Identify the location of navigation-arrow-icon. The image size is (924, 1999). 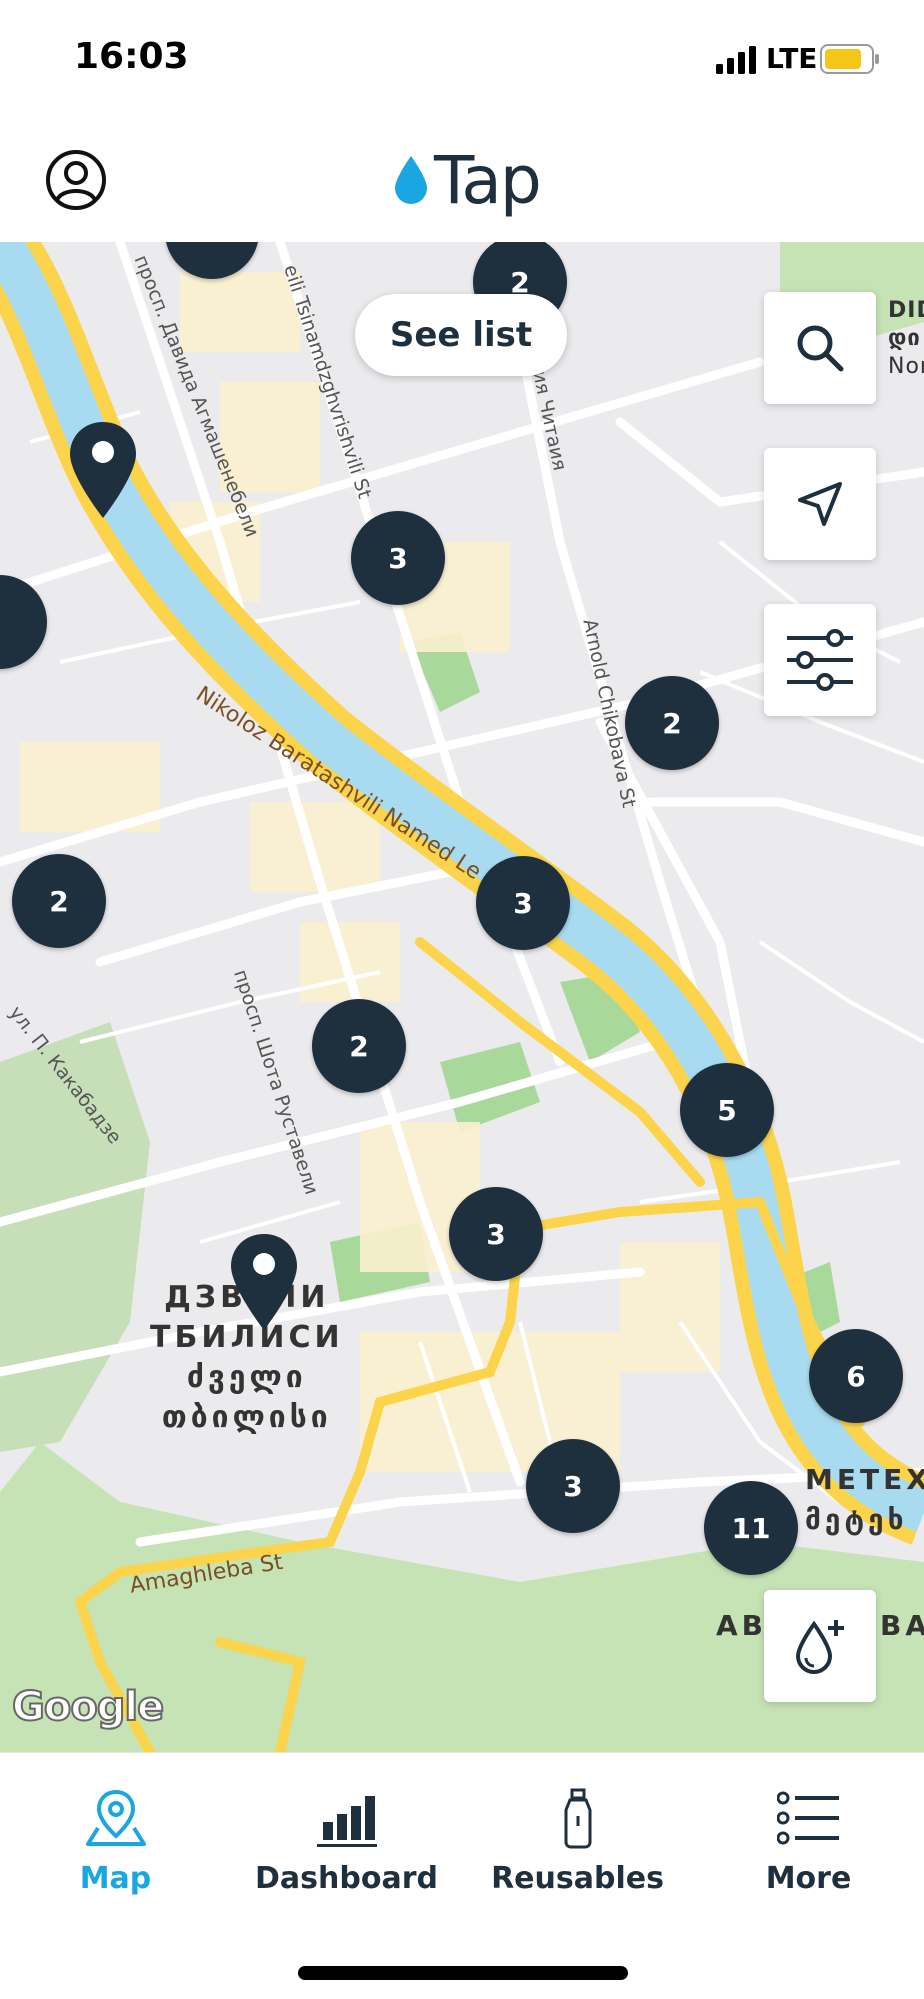
(820, 504).